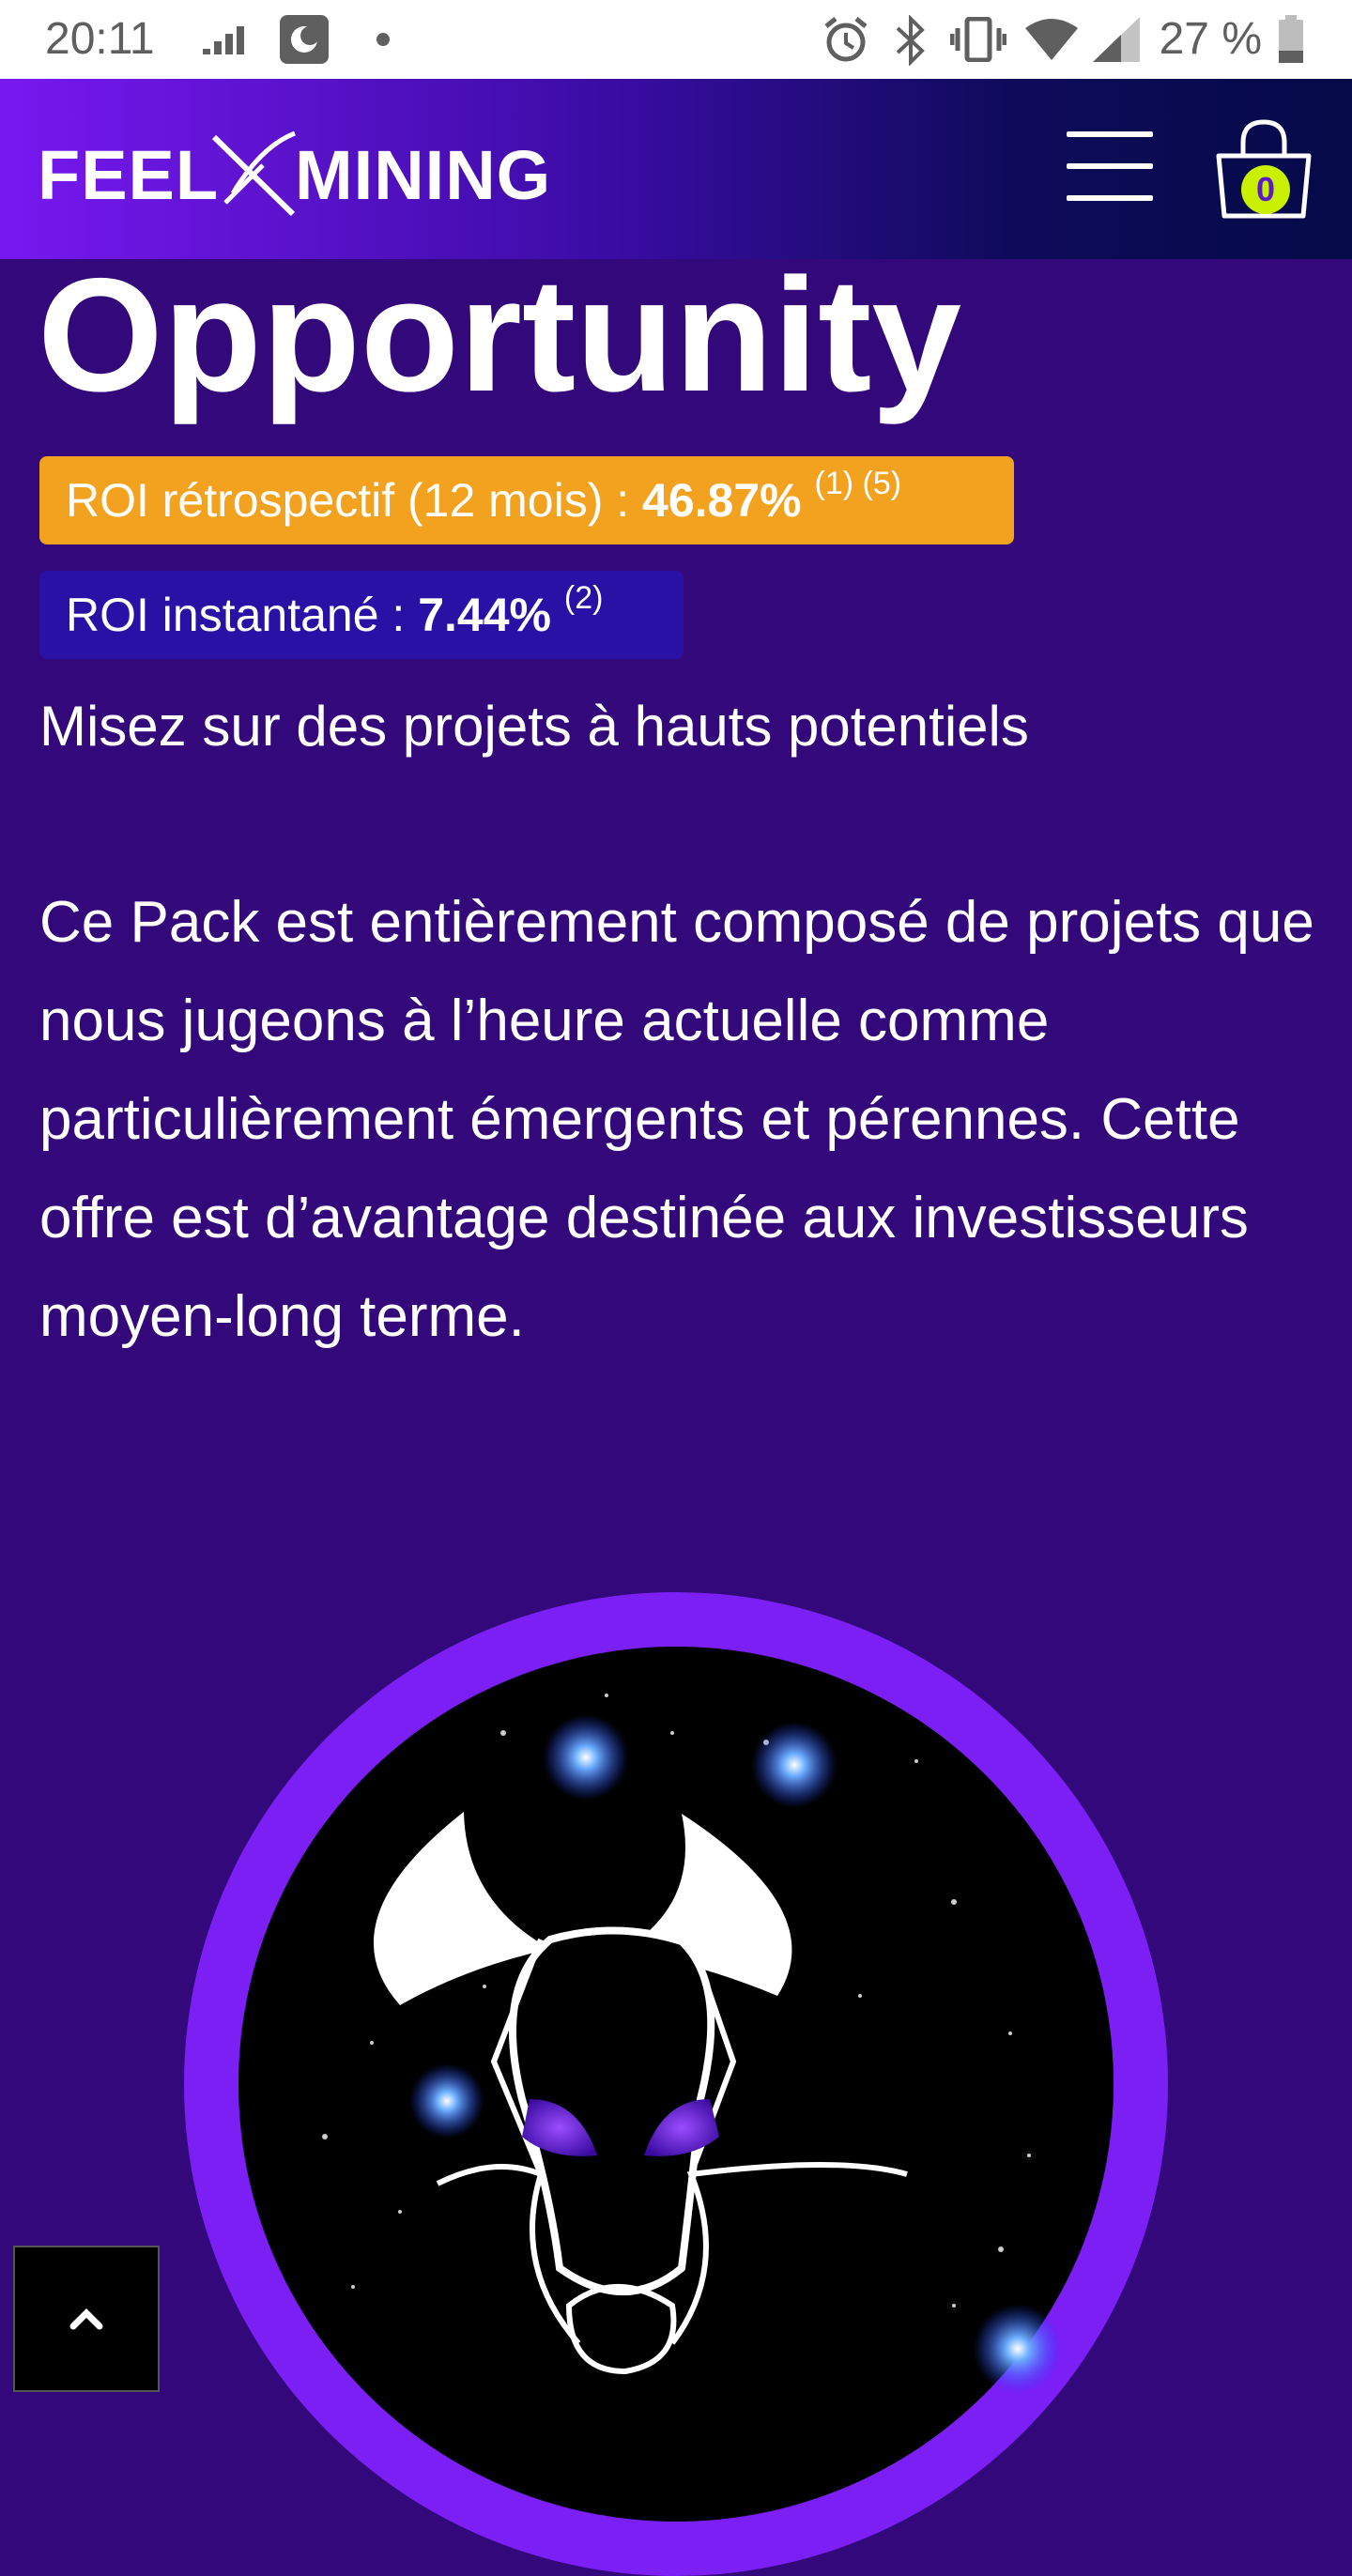 The width and height of the screenshot is (1352, 2576). What do you see at coordinates (224, 40) in the screenshot?
I see `signal-bars-icon` at bounding box center [224, 40].